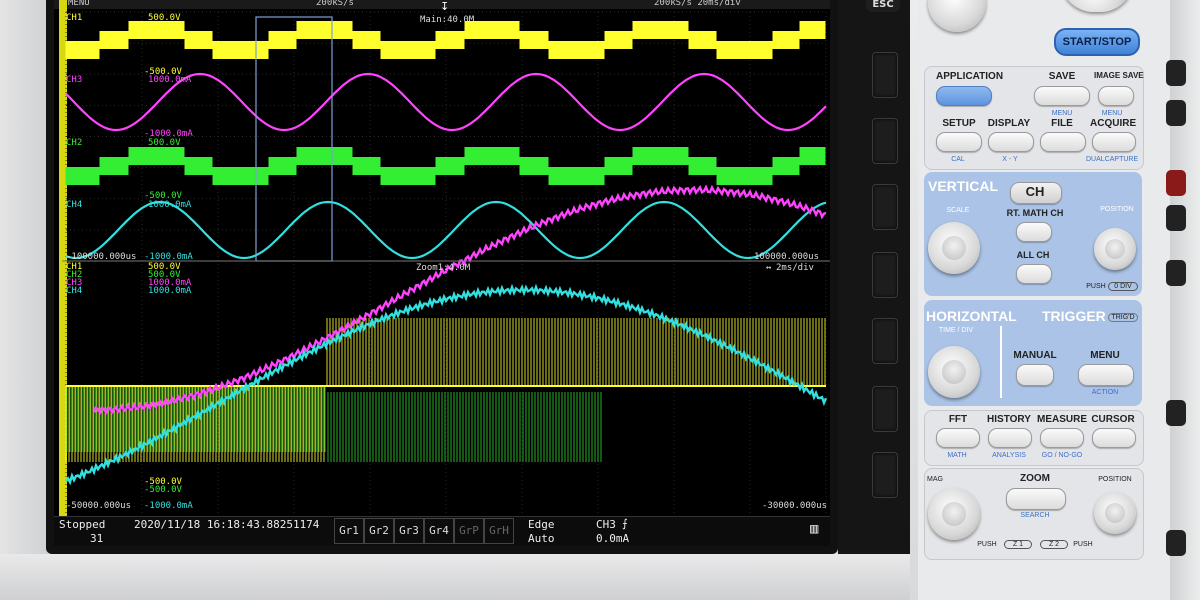 This screenshot has height=600, width=1200. What do you see at coordinates (987, 544) in the screenshot?
I see `push-left-label: PUSH` at bounding box center [987, 544].